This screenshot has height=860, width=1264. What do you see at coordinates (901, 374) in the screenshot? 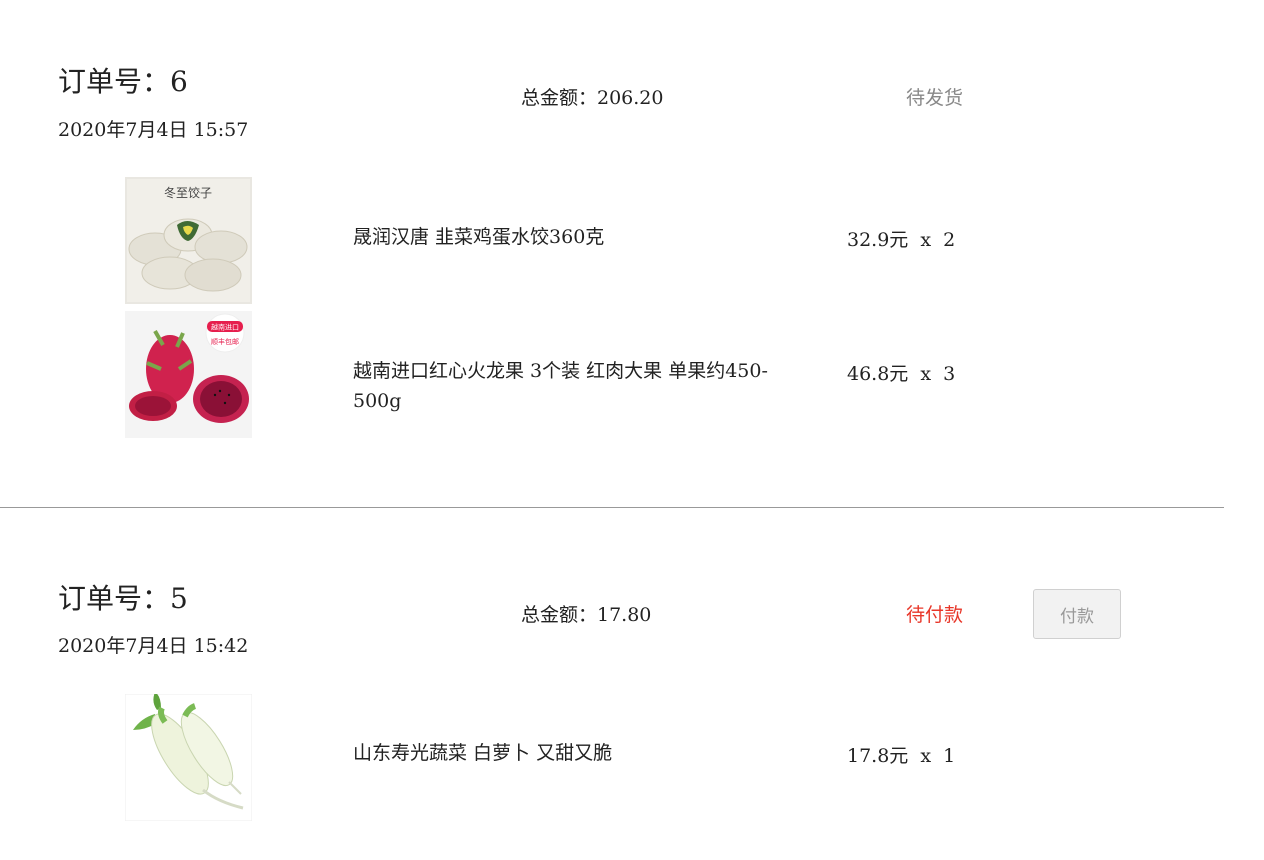
I see `product-price-quantity: 46.8元 x 3` at bounding box center [901, 374].